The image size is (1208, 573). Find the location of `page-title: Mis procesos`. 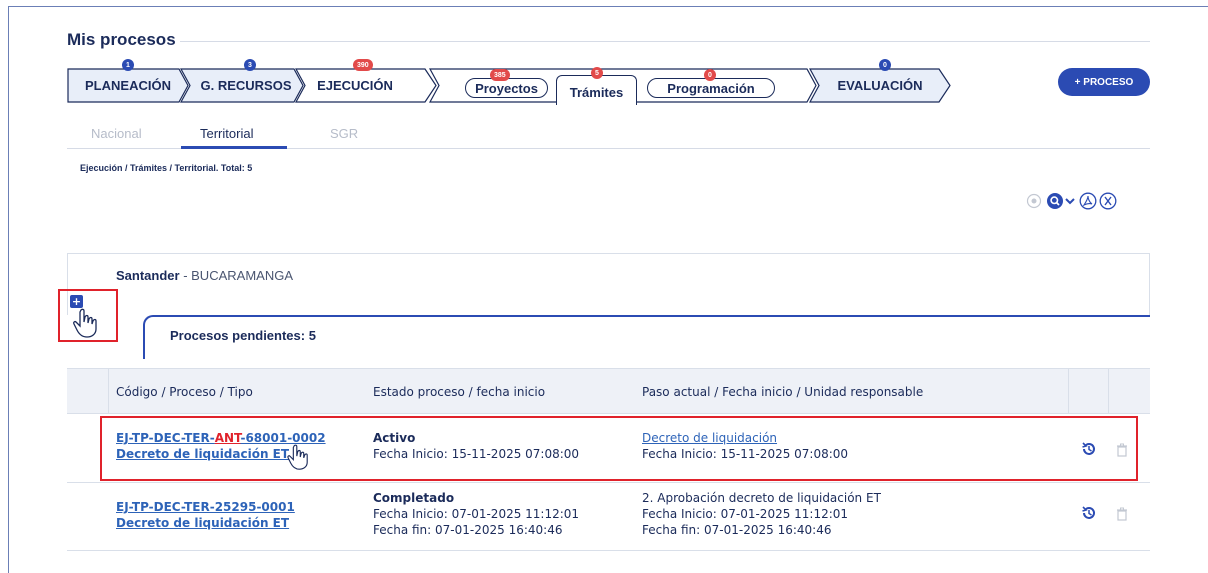

page-title: Mis procesos is located at coordinates (121, 39).